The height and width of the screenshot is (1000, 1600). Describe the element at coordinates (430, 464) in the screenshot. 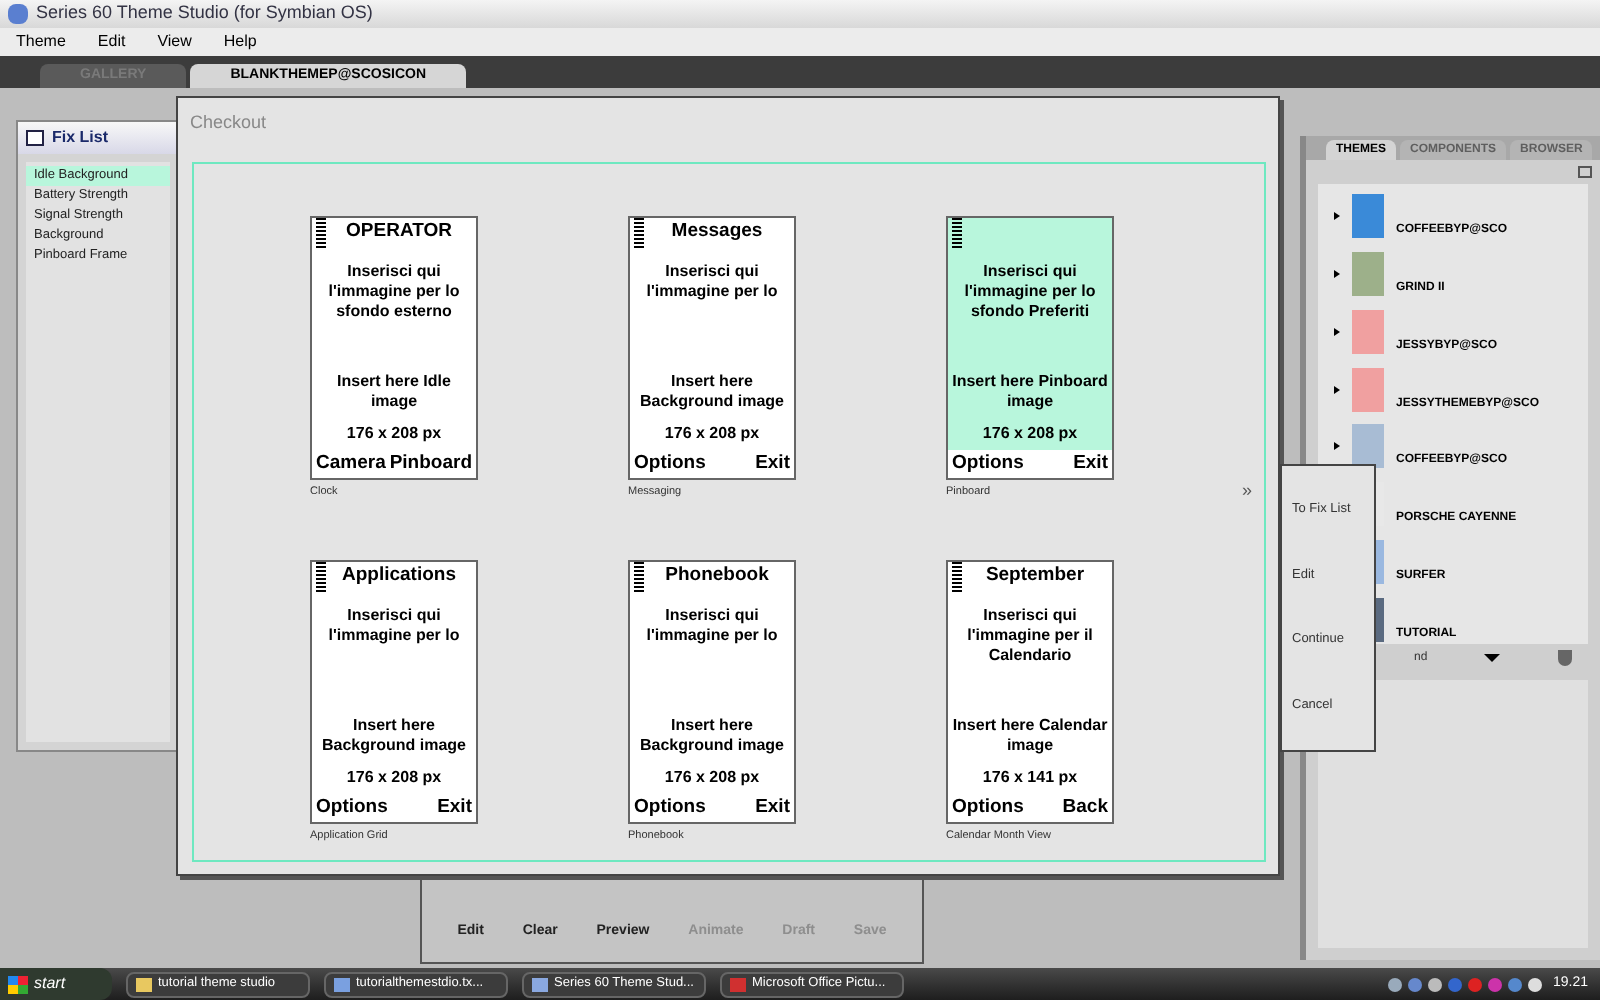

I see `softkey: Pinboard` at that location.